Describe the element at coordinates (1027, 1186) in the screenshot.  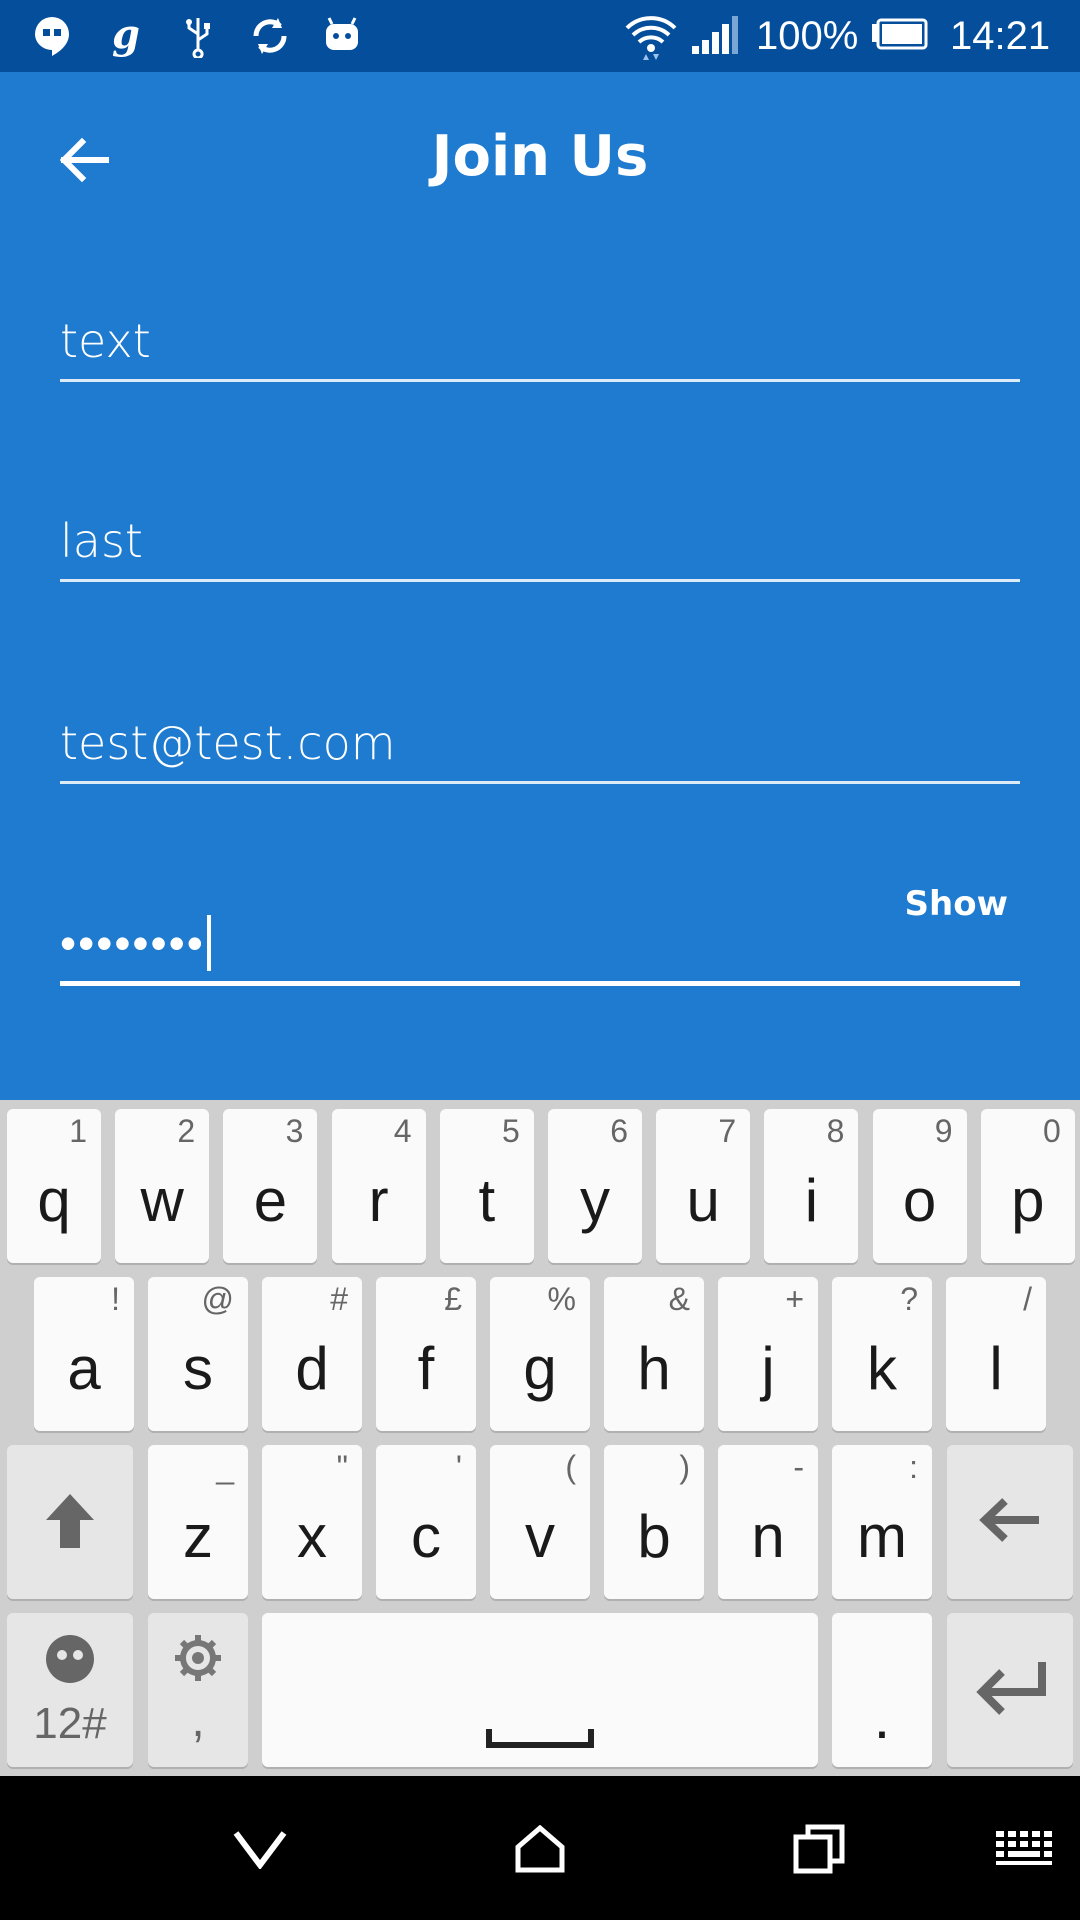
I see `key-p: 0p` at that location.